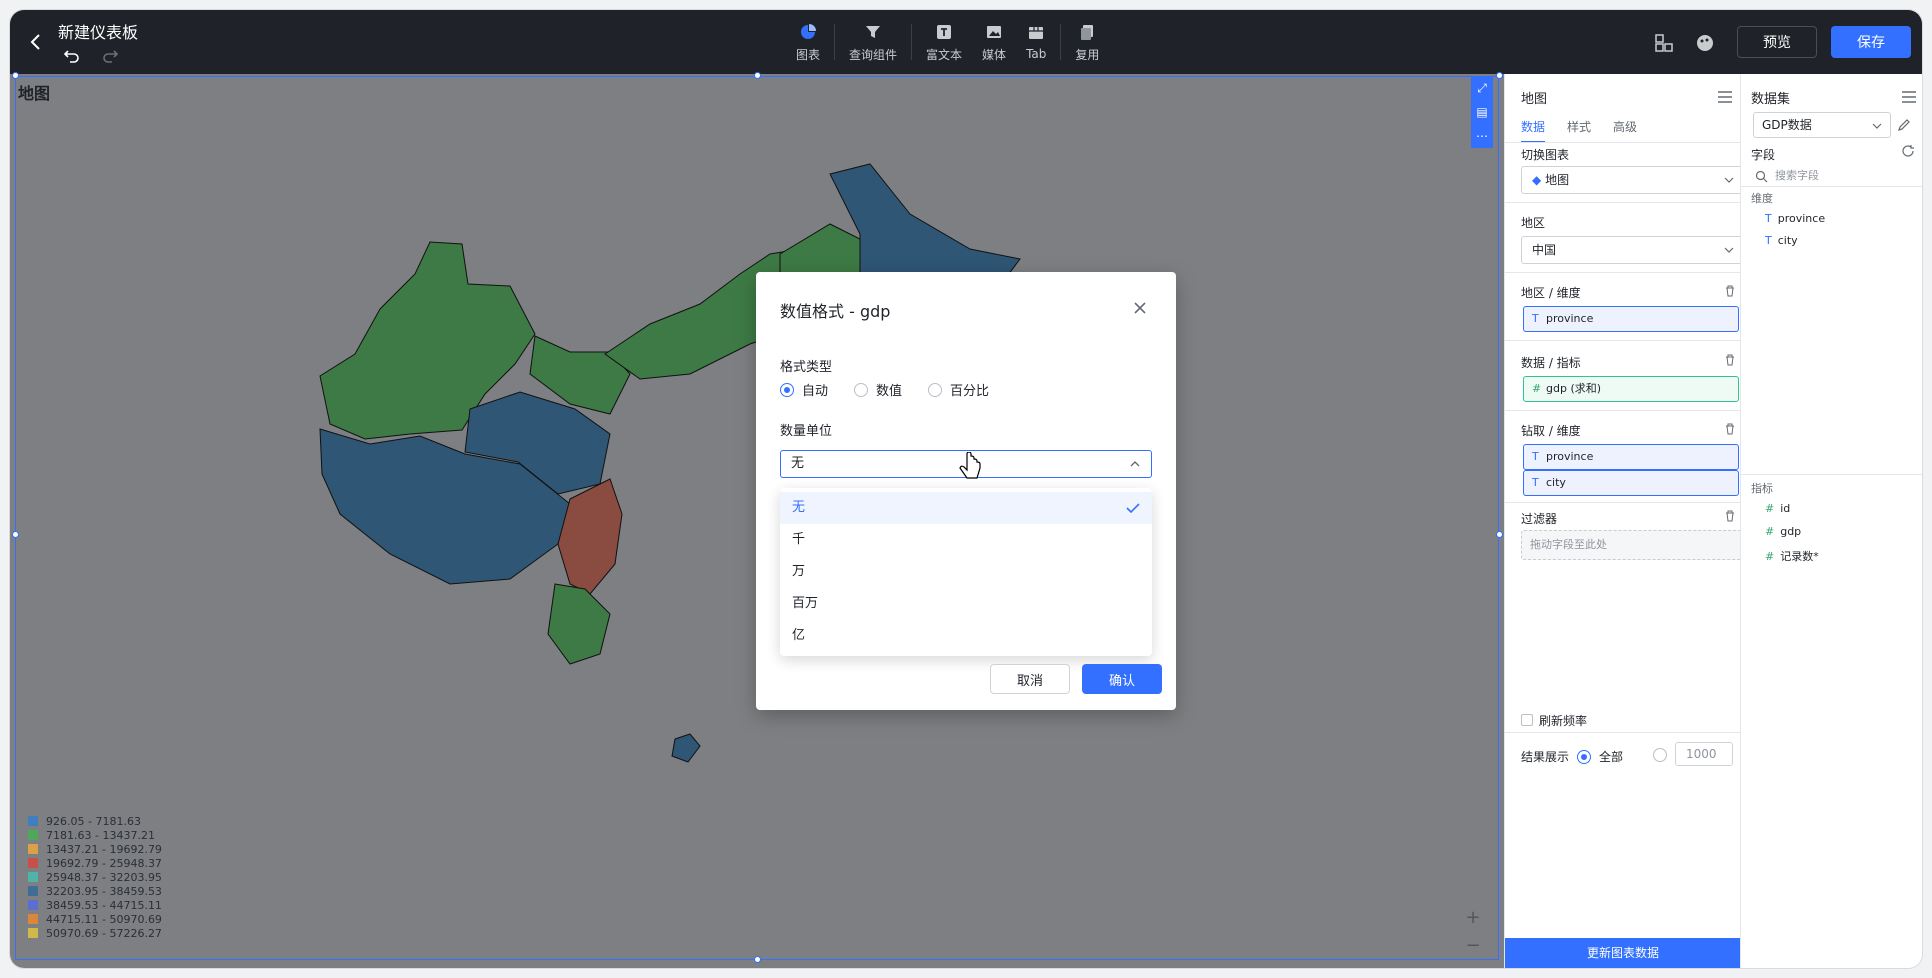 This screenshot has width=1932, height=978. What do you see at coordinates (1551, 363) in the screenshot?
I see `metric-label: 数据 / 指标` at bounding box center [1551, 363].